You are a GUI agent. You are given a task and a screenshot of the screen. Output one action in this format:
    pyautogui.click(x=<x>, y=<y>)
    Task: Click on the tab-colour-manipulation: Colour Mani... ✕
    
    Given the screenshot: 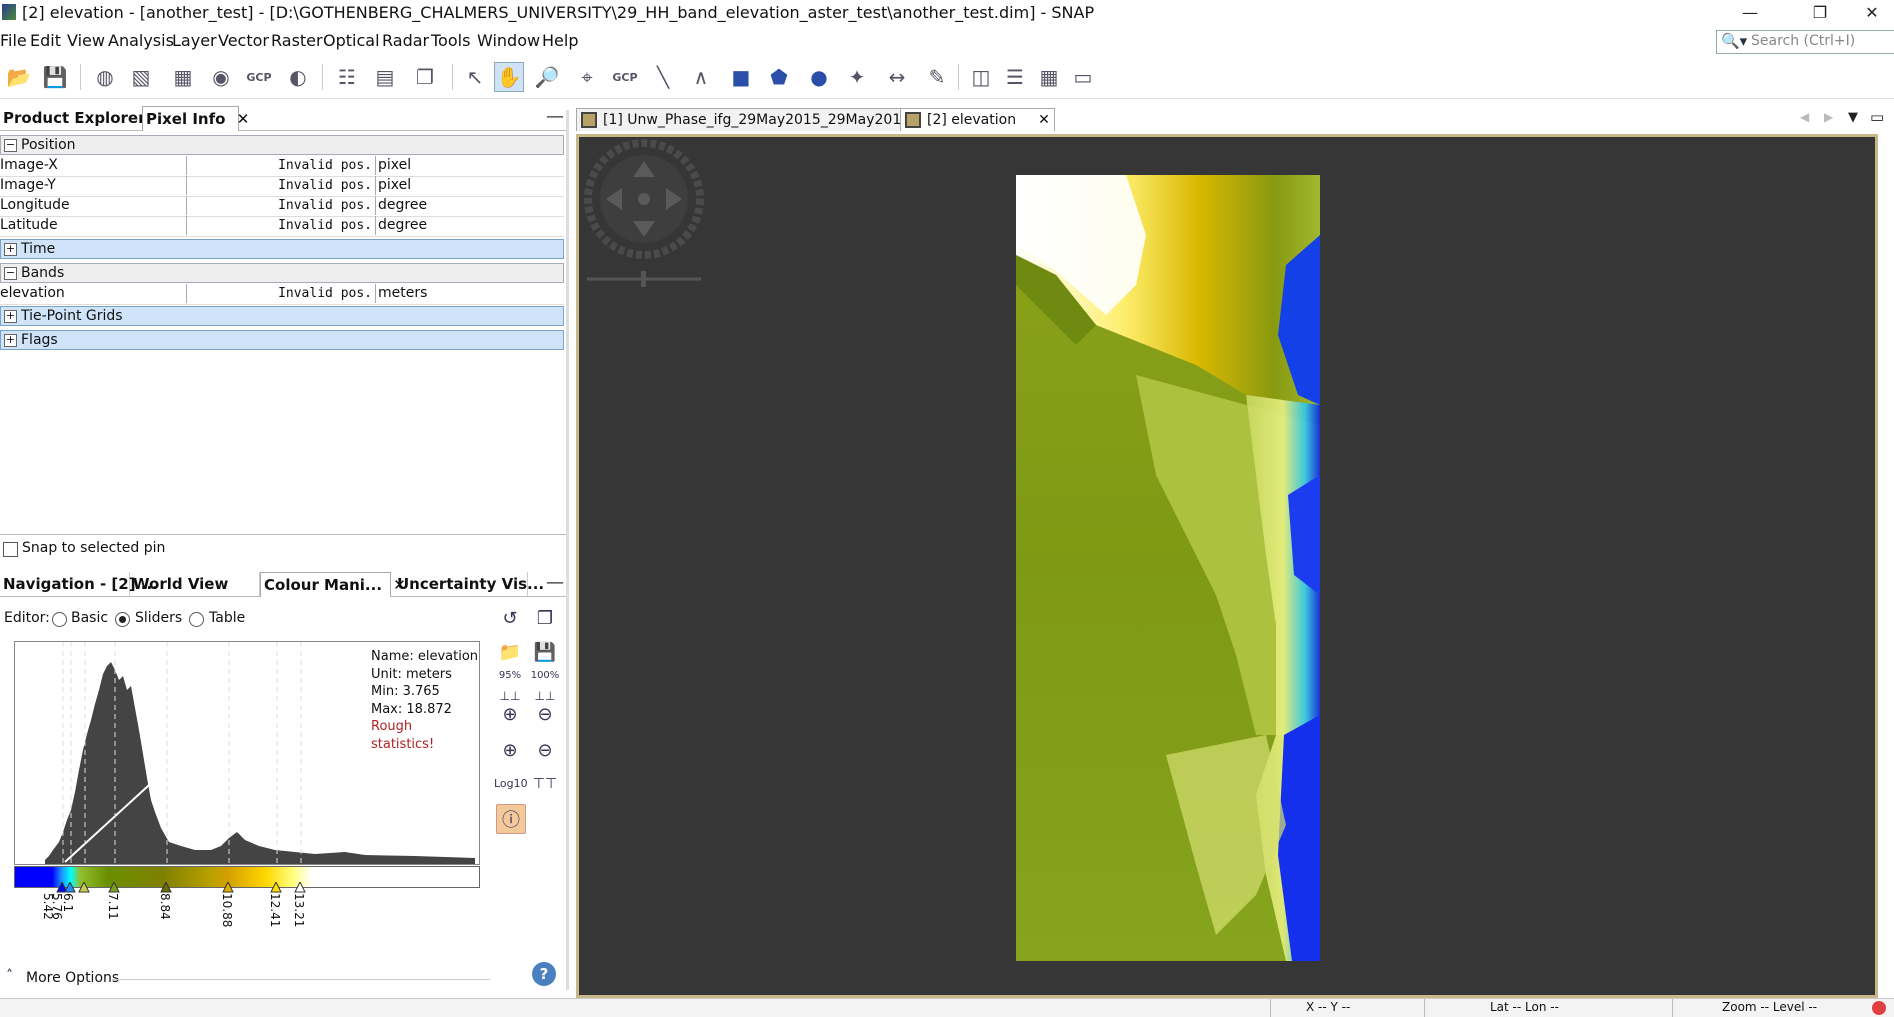 What is the action you would take?
    pyautogui.click(x=333, y=584)
    